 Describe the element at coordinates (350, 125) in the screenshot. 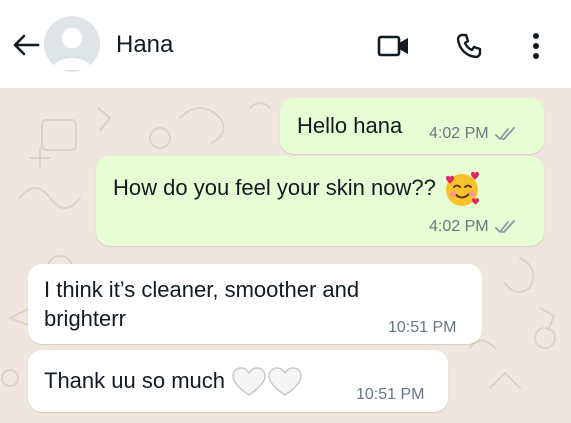

I see `message-text: Hello hana` at that location.